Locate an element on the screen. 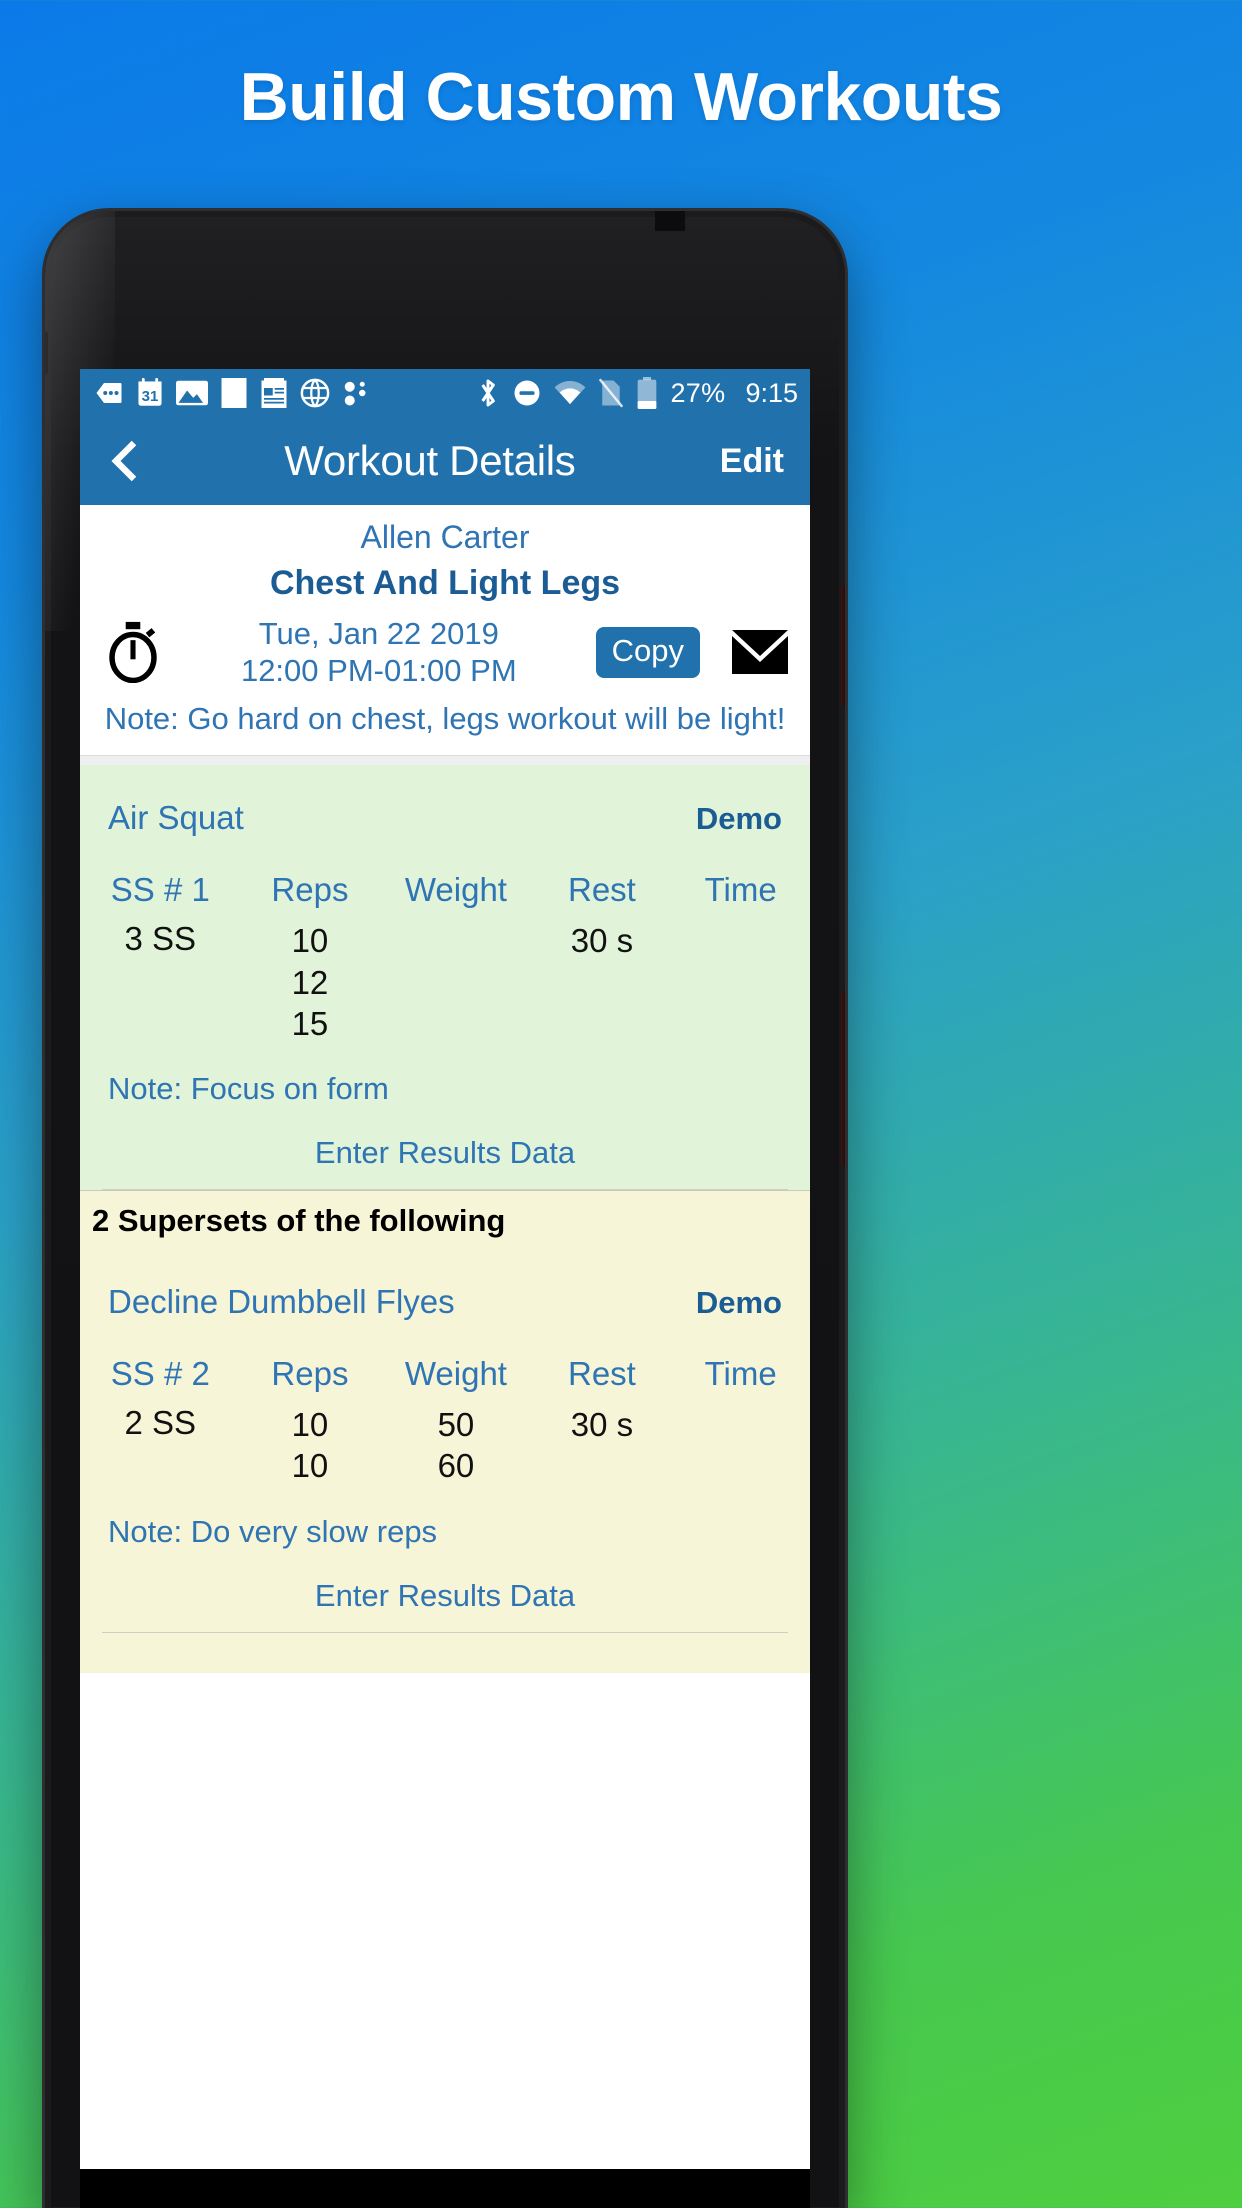 The image size is (1242, 2208). cell-set-count: 2 SS is located at coordinates (160, 1423).